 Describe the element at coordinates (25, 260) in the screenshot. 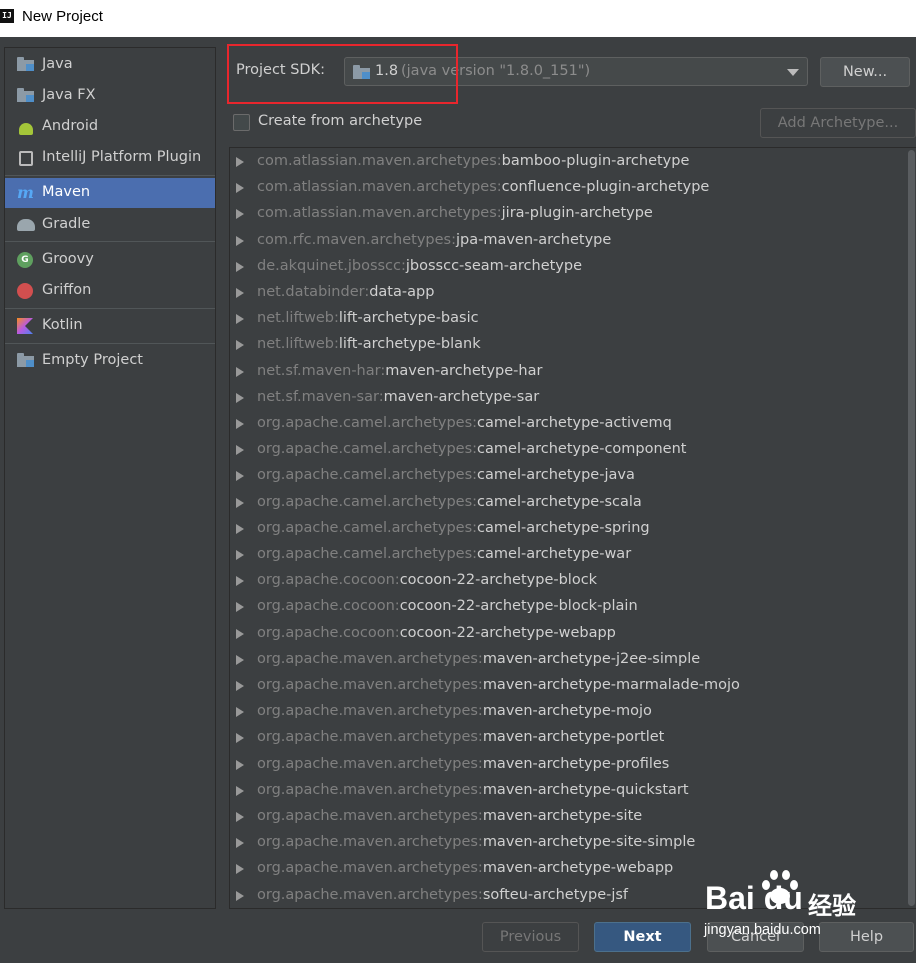

I see `groovy-icon: G` at that location.